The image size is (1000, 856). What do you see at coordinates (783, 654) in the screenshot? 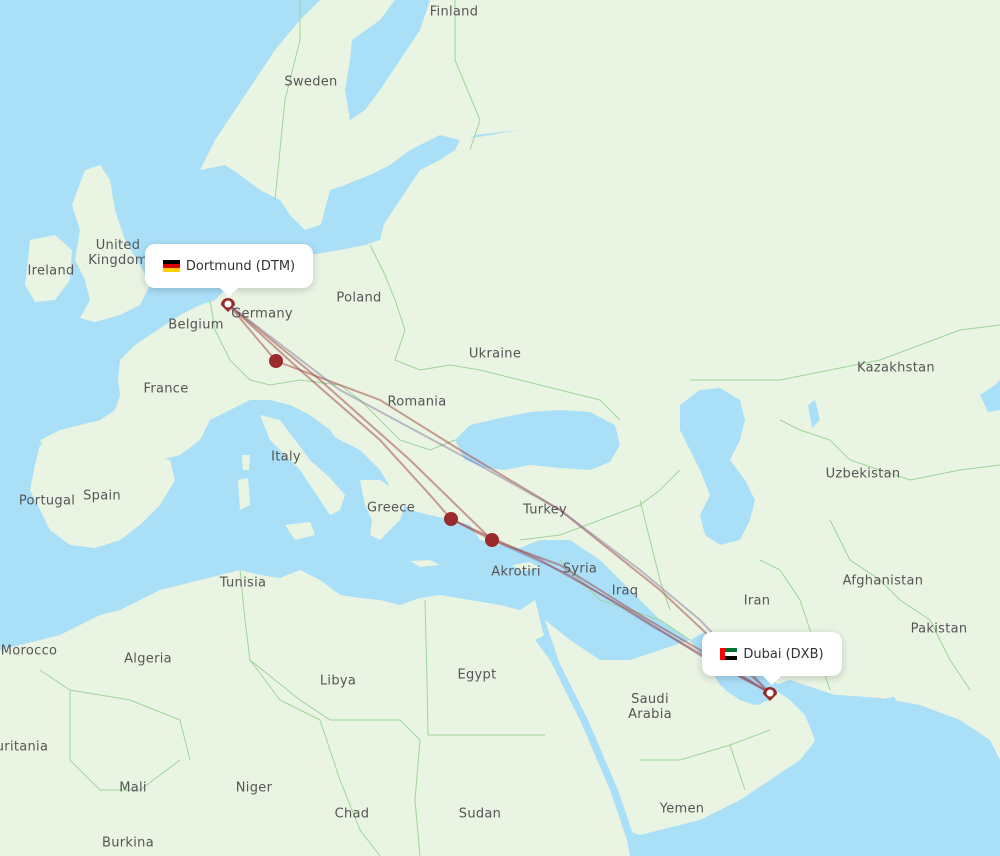
I see `destination-airport-label: Dubai (DXB)` at bounding box center [783, 654].